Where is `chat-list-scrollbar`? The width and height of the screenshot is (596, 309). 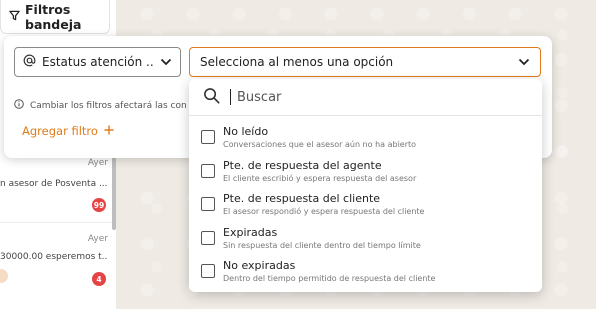
chat-list-scrollbar is located at coordinates (114, 190).